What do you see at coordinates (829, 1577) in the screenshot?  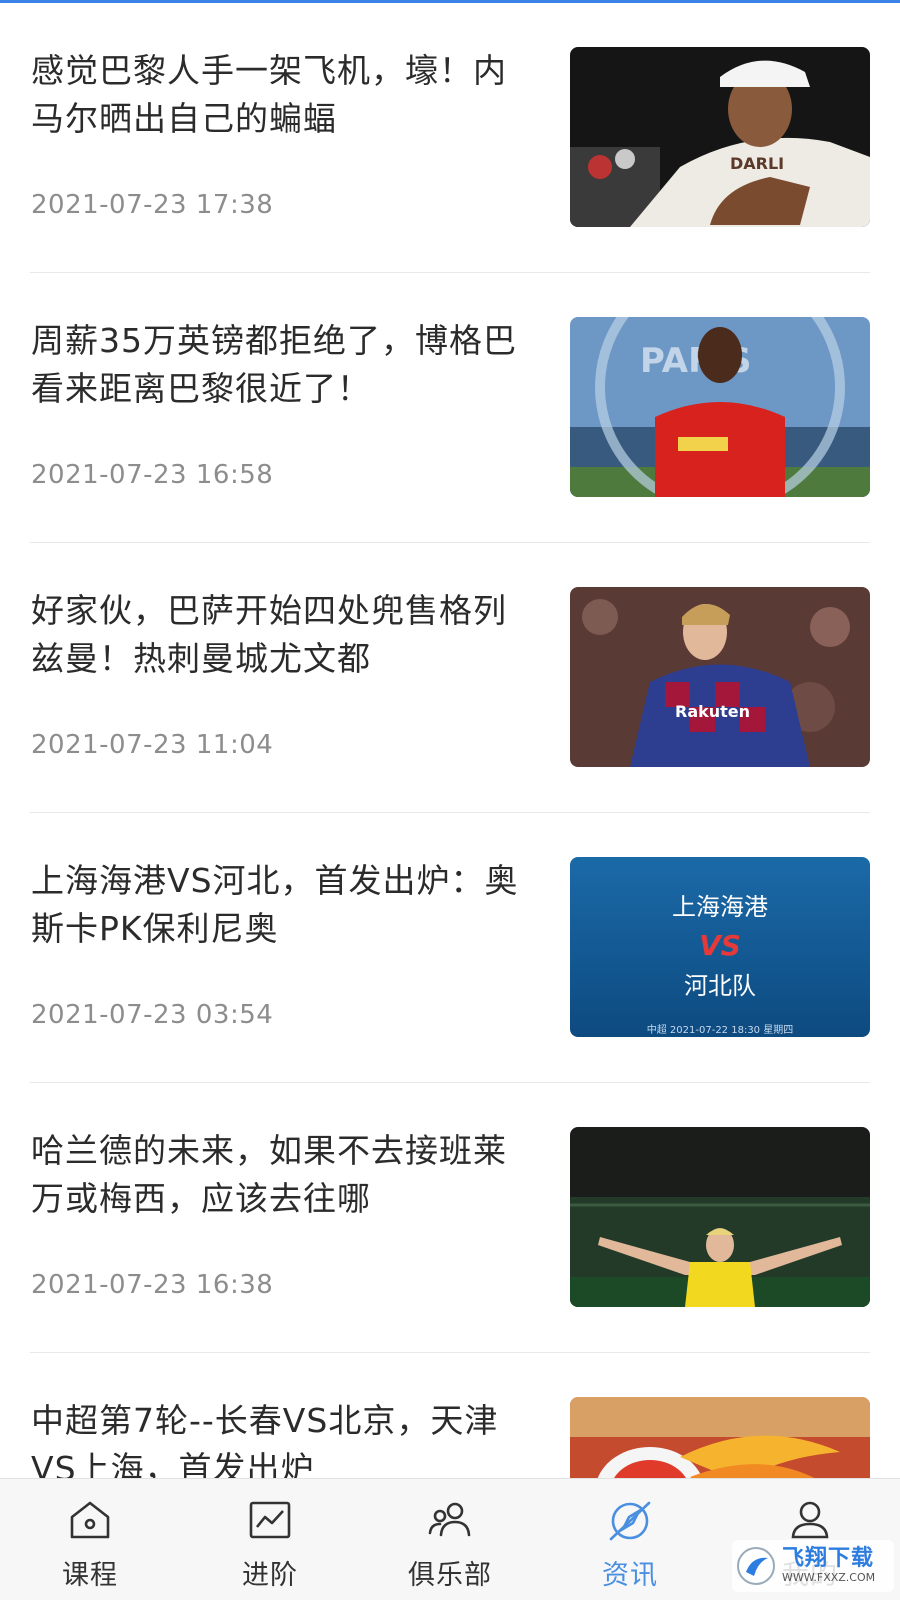 I see `watermark-url: WWW.FXXZ.COM` at bounding box center [829, 1577].